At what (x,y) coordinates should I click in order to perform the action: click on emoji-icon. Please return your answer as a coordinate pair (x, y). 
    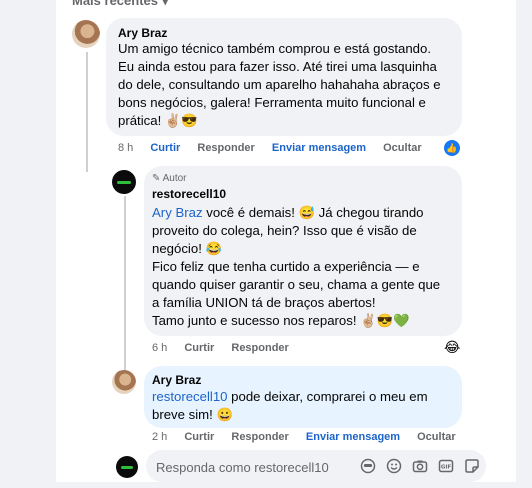
    Looking at the image, I should click on (394, 466).